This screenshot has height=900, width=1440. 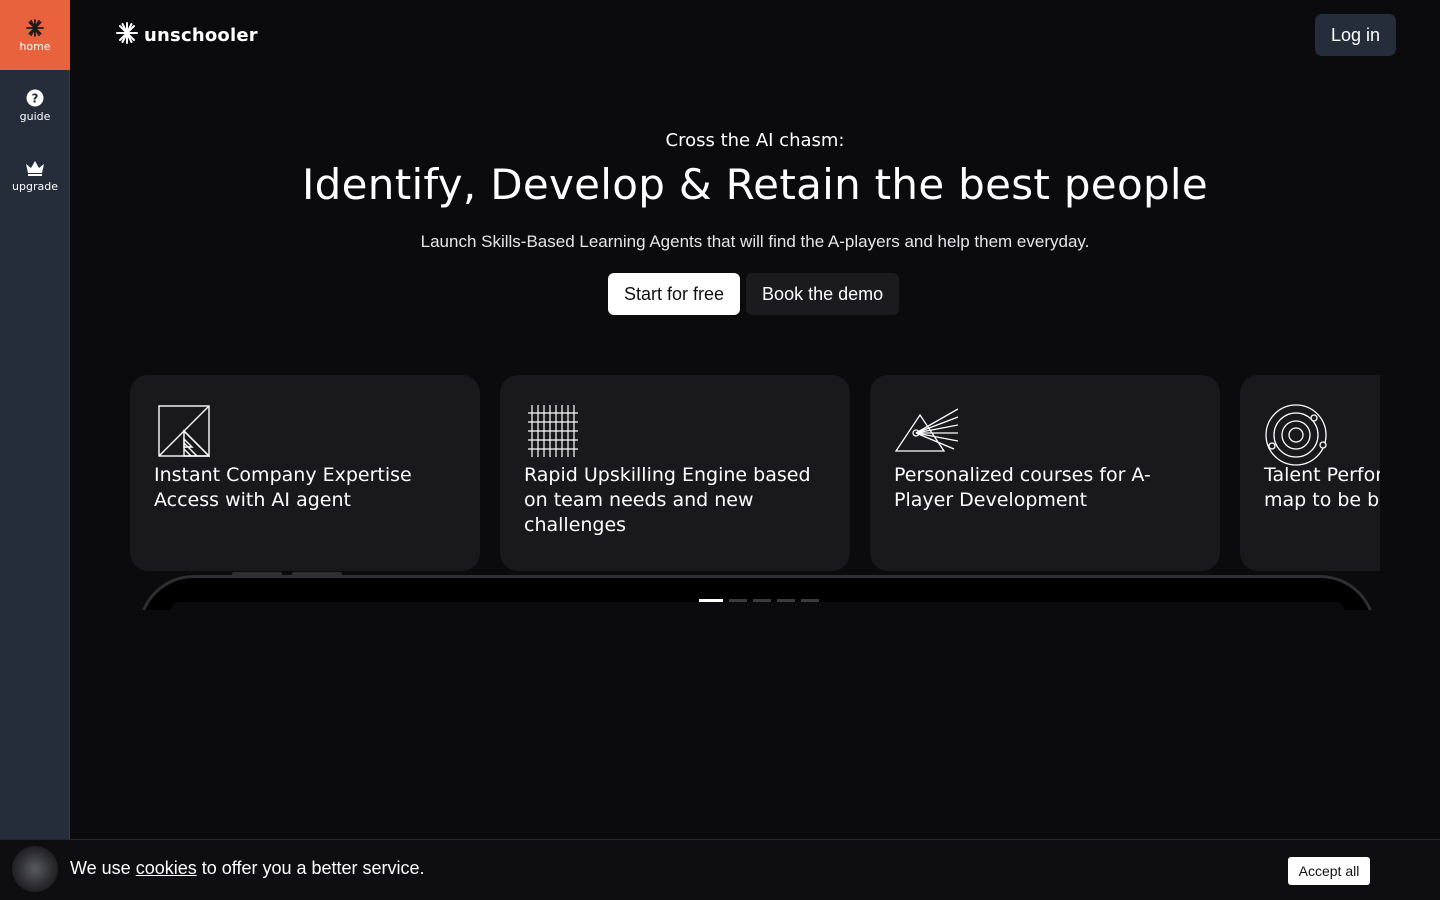 I want to click on orbit-icon, so click(x=1295, y=434).